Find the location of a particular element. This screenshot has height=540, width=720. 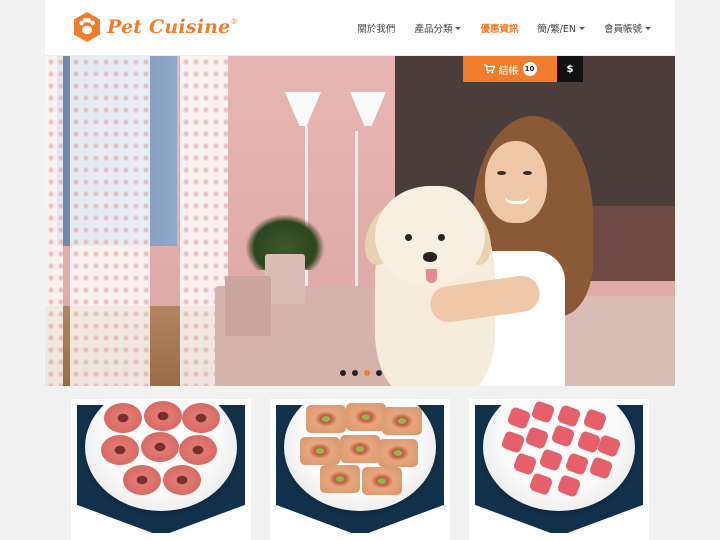

currency-button: $ is located at coordinates (570, 69).